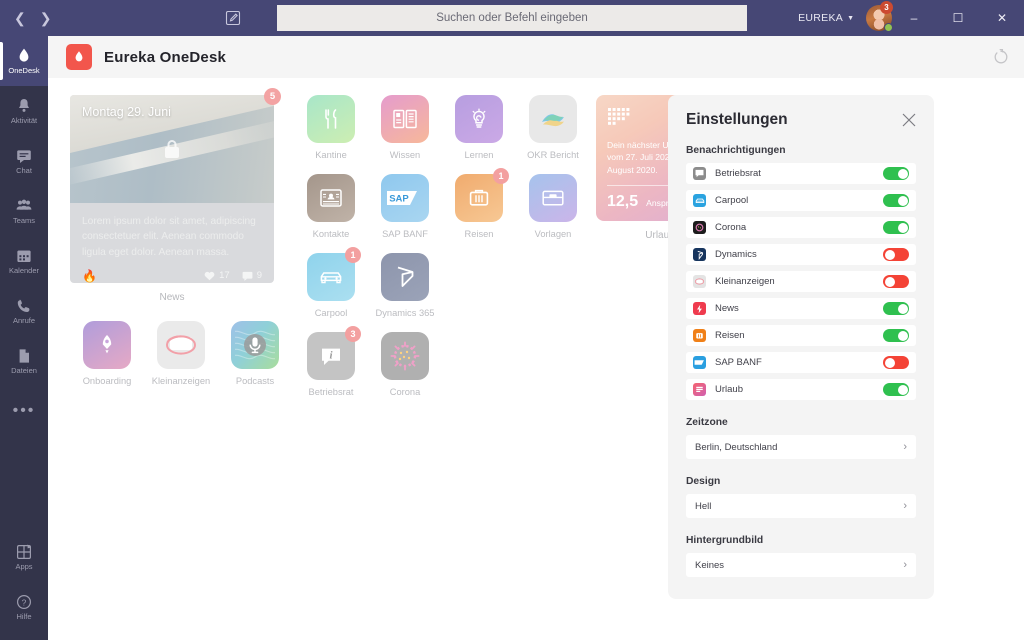  I want to click on tile-label: Dynamics 365, so click(405, 313).